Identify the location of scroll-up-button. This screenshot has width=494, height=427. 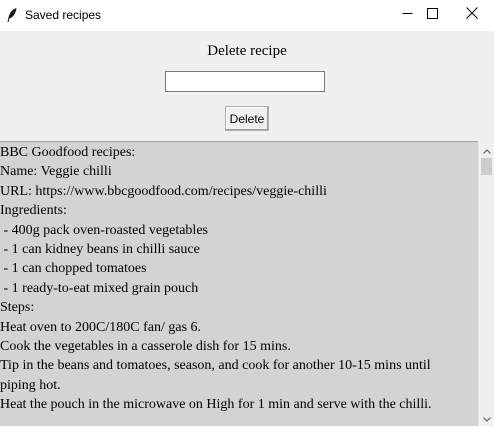
(486, 149).